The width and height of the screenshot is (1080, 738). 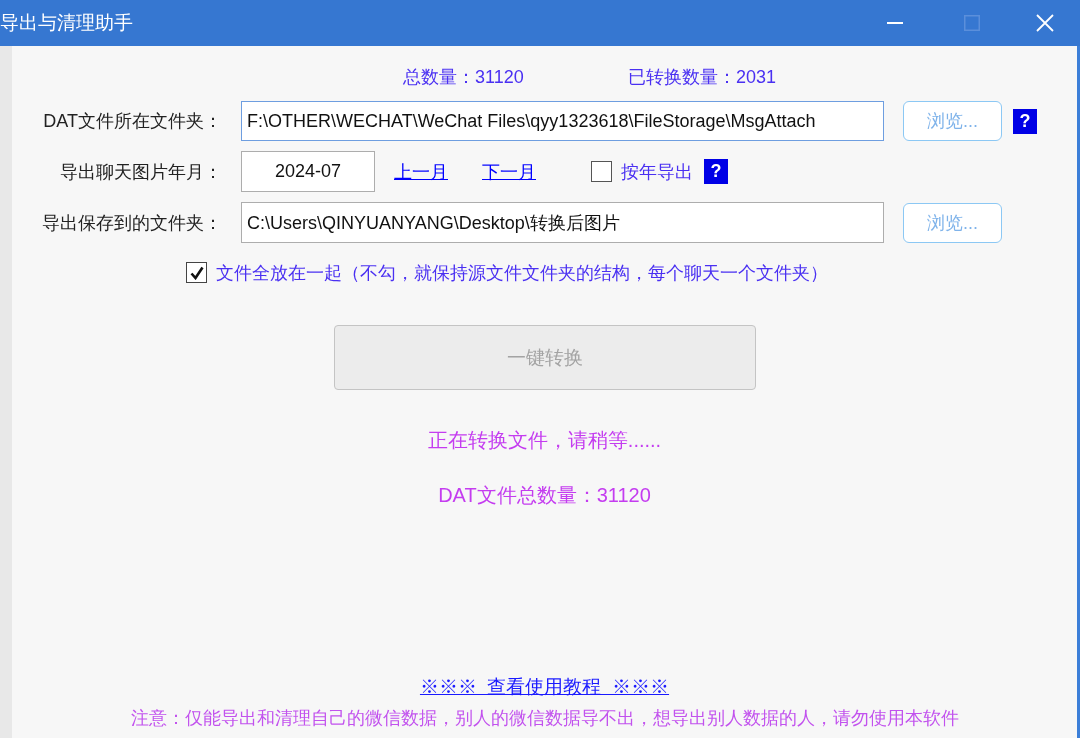 I want to click on close-icon, so click(x=1045, y=23).